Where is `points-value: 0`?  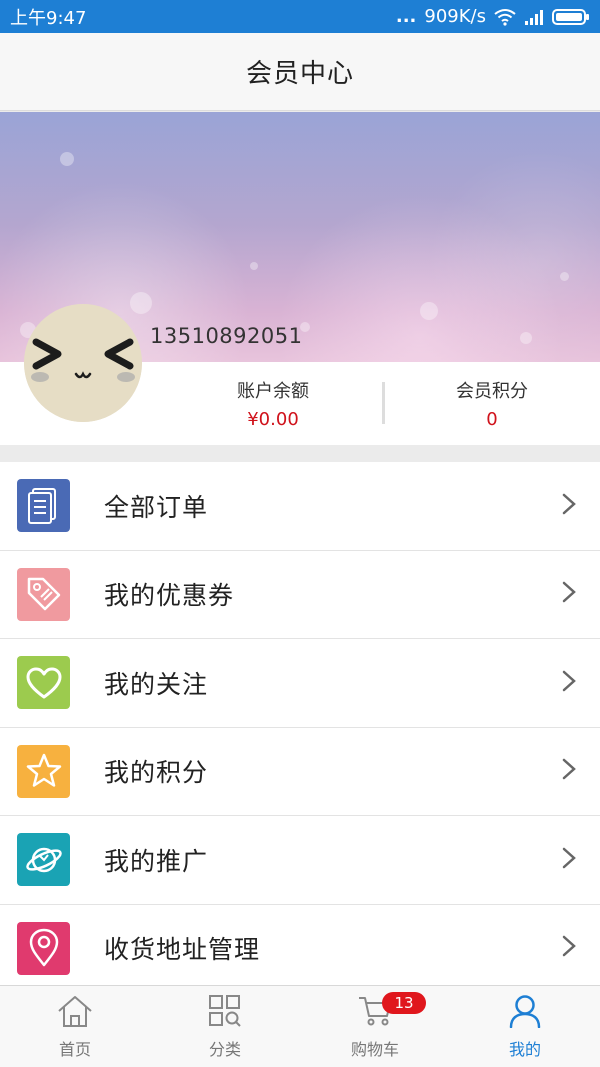 points-value: 0 is located at coordinates (492, 419).